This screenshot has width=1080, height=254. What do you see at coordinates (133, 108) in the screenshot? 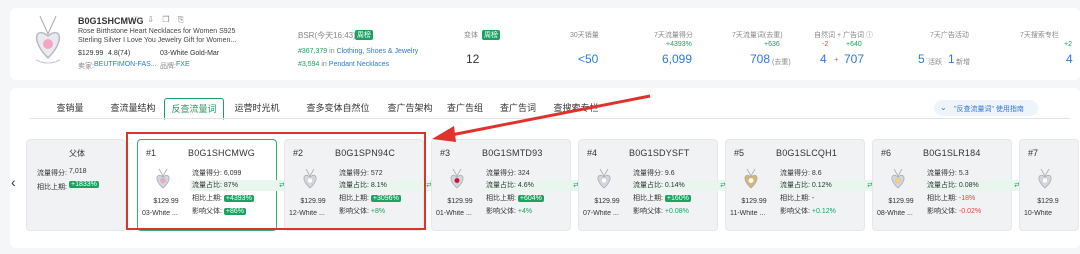
I see `tab-traffic-structure: 查流量结构` at bounding box center [133, 108].